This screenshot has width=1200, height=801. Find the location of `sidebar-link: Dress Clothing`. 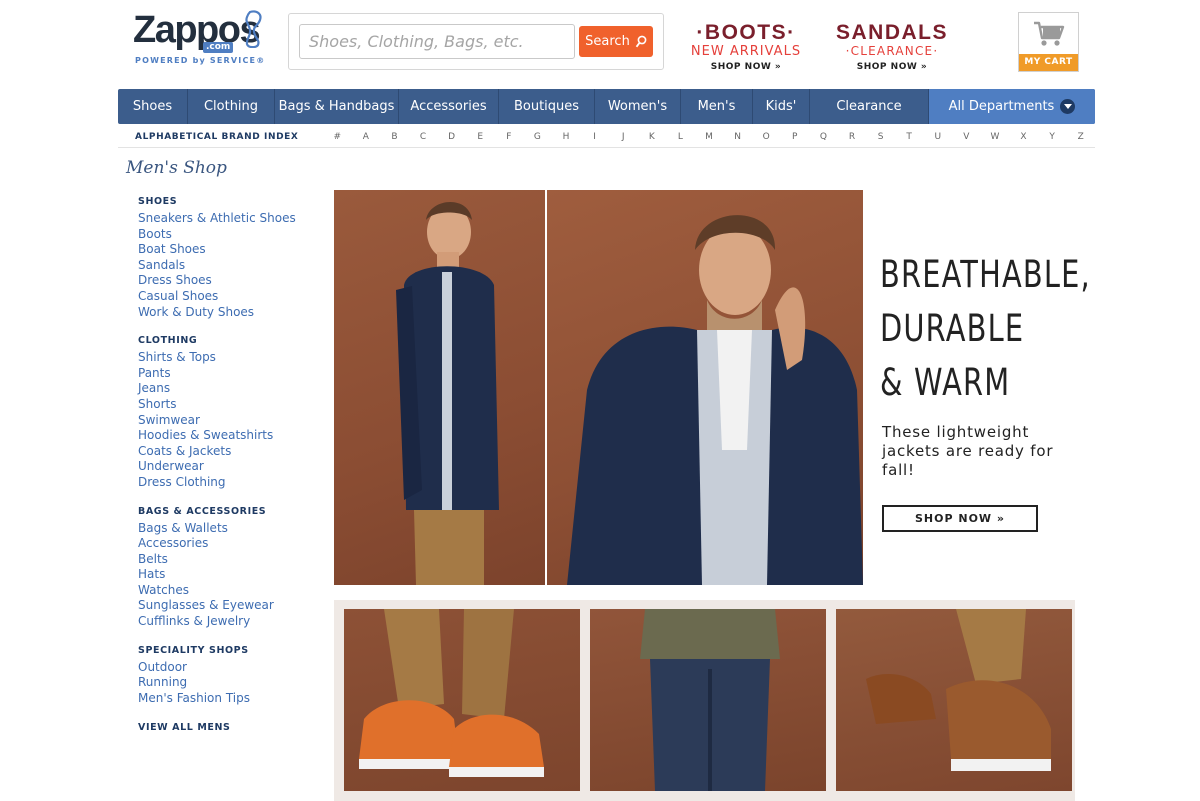

sidebar-link: Dress Clothing is located at coordinates (228, 483).